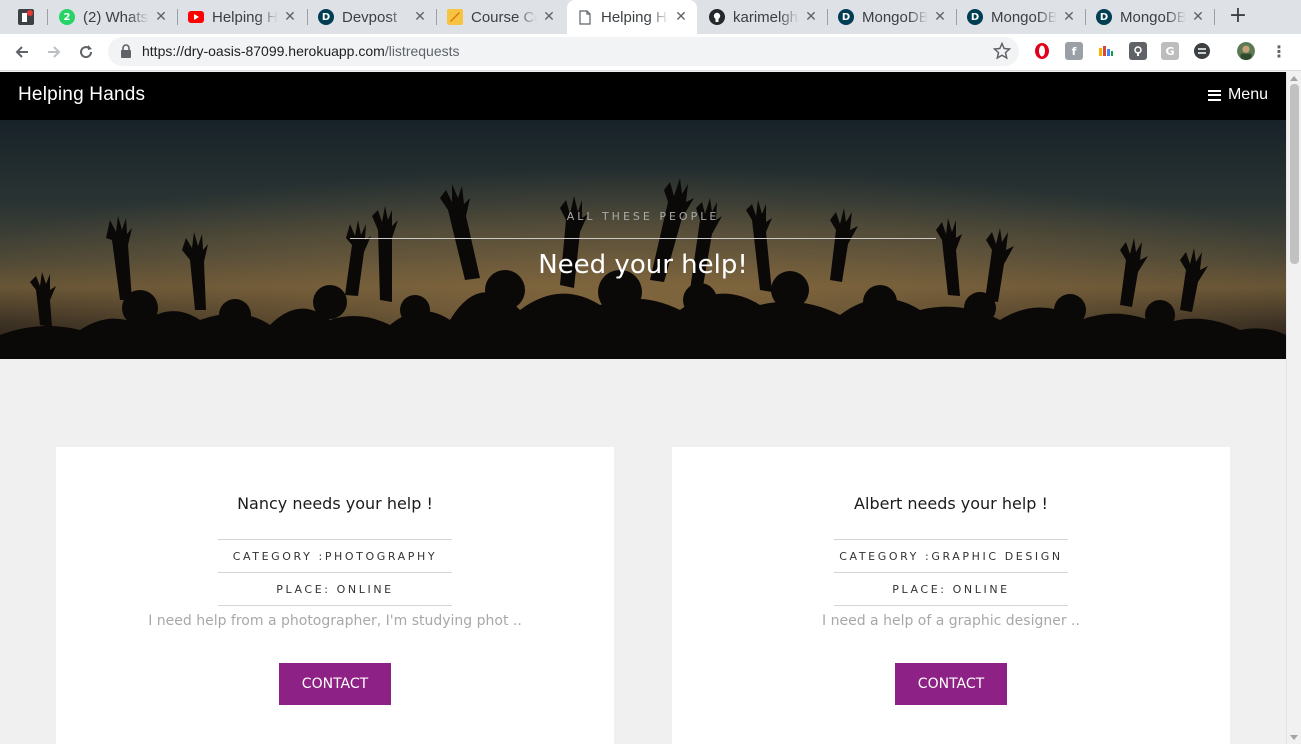 The height and width of the screenshot is (744, 1301). I want to click on site-brand: Helping Hands, so click(81, 95).